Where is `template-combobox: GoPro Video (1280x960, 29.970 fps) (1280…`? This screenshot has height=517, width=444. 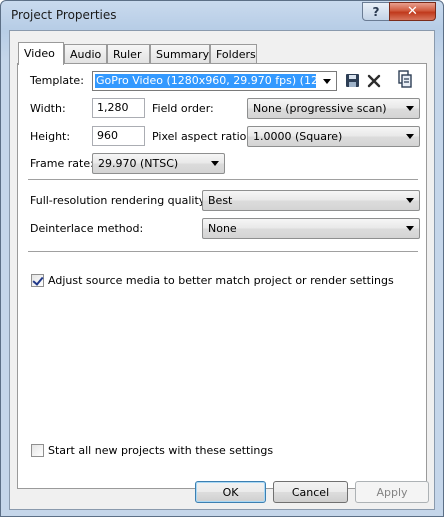 template-combobox: GoPro Video (1280x960, 29.970 fps) (1280… is located at coordinates (214, 81).